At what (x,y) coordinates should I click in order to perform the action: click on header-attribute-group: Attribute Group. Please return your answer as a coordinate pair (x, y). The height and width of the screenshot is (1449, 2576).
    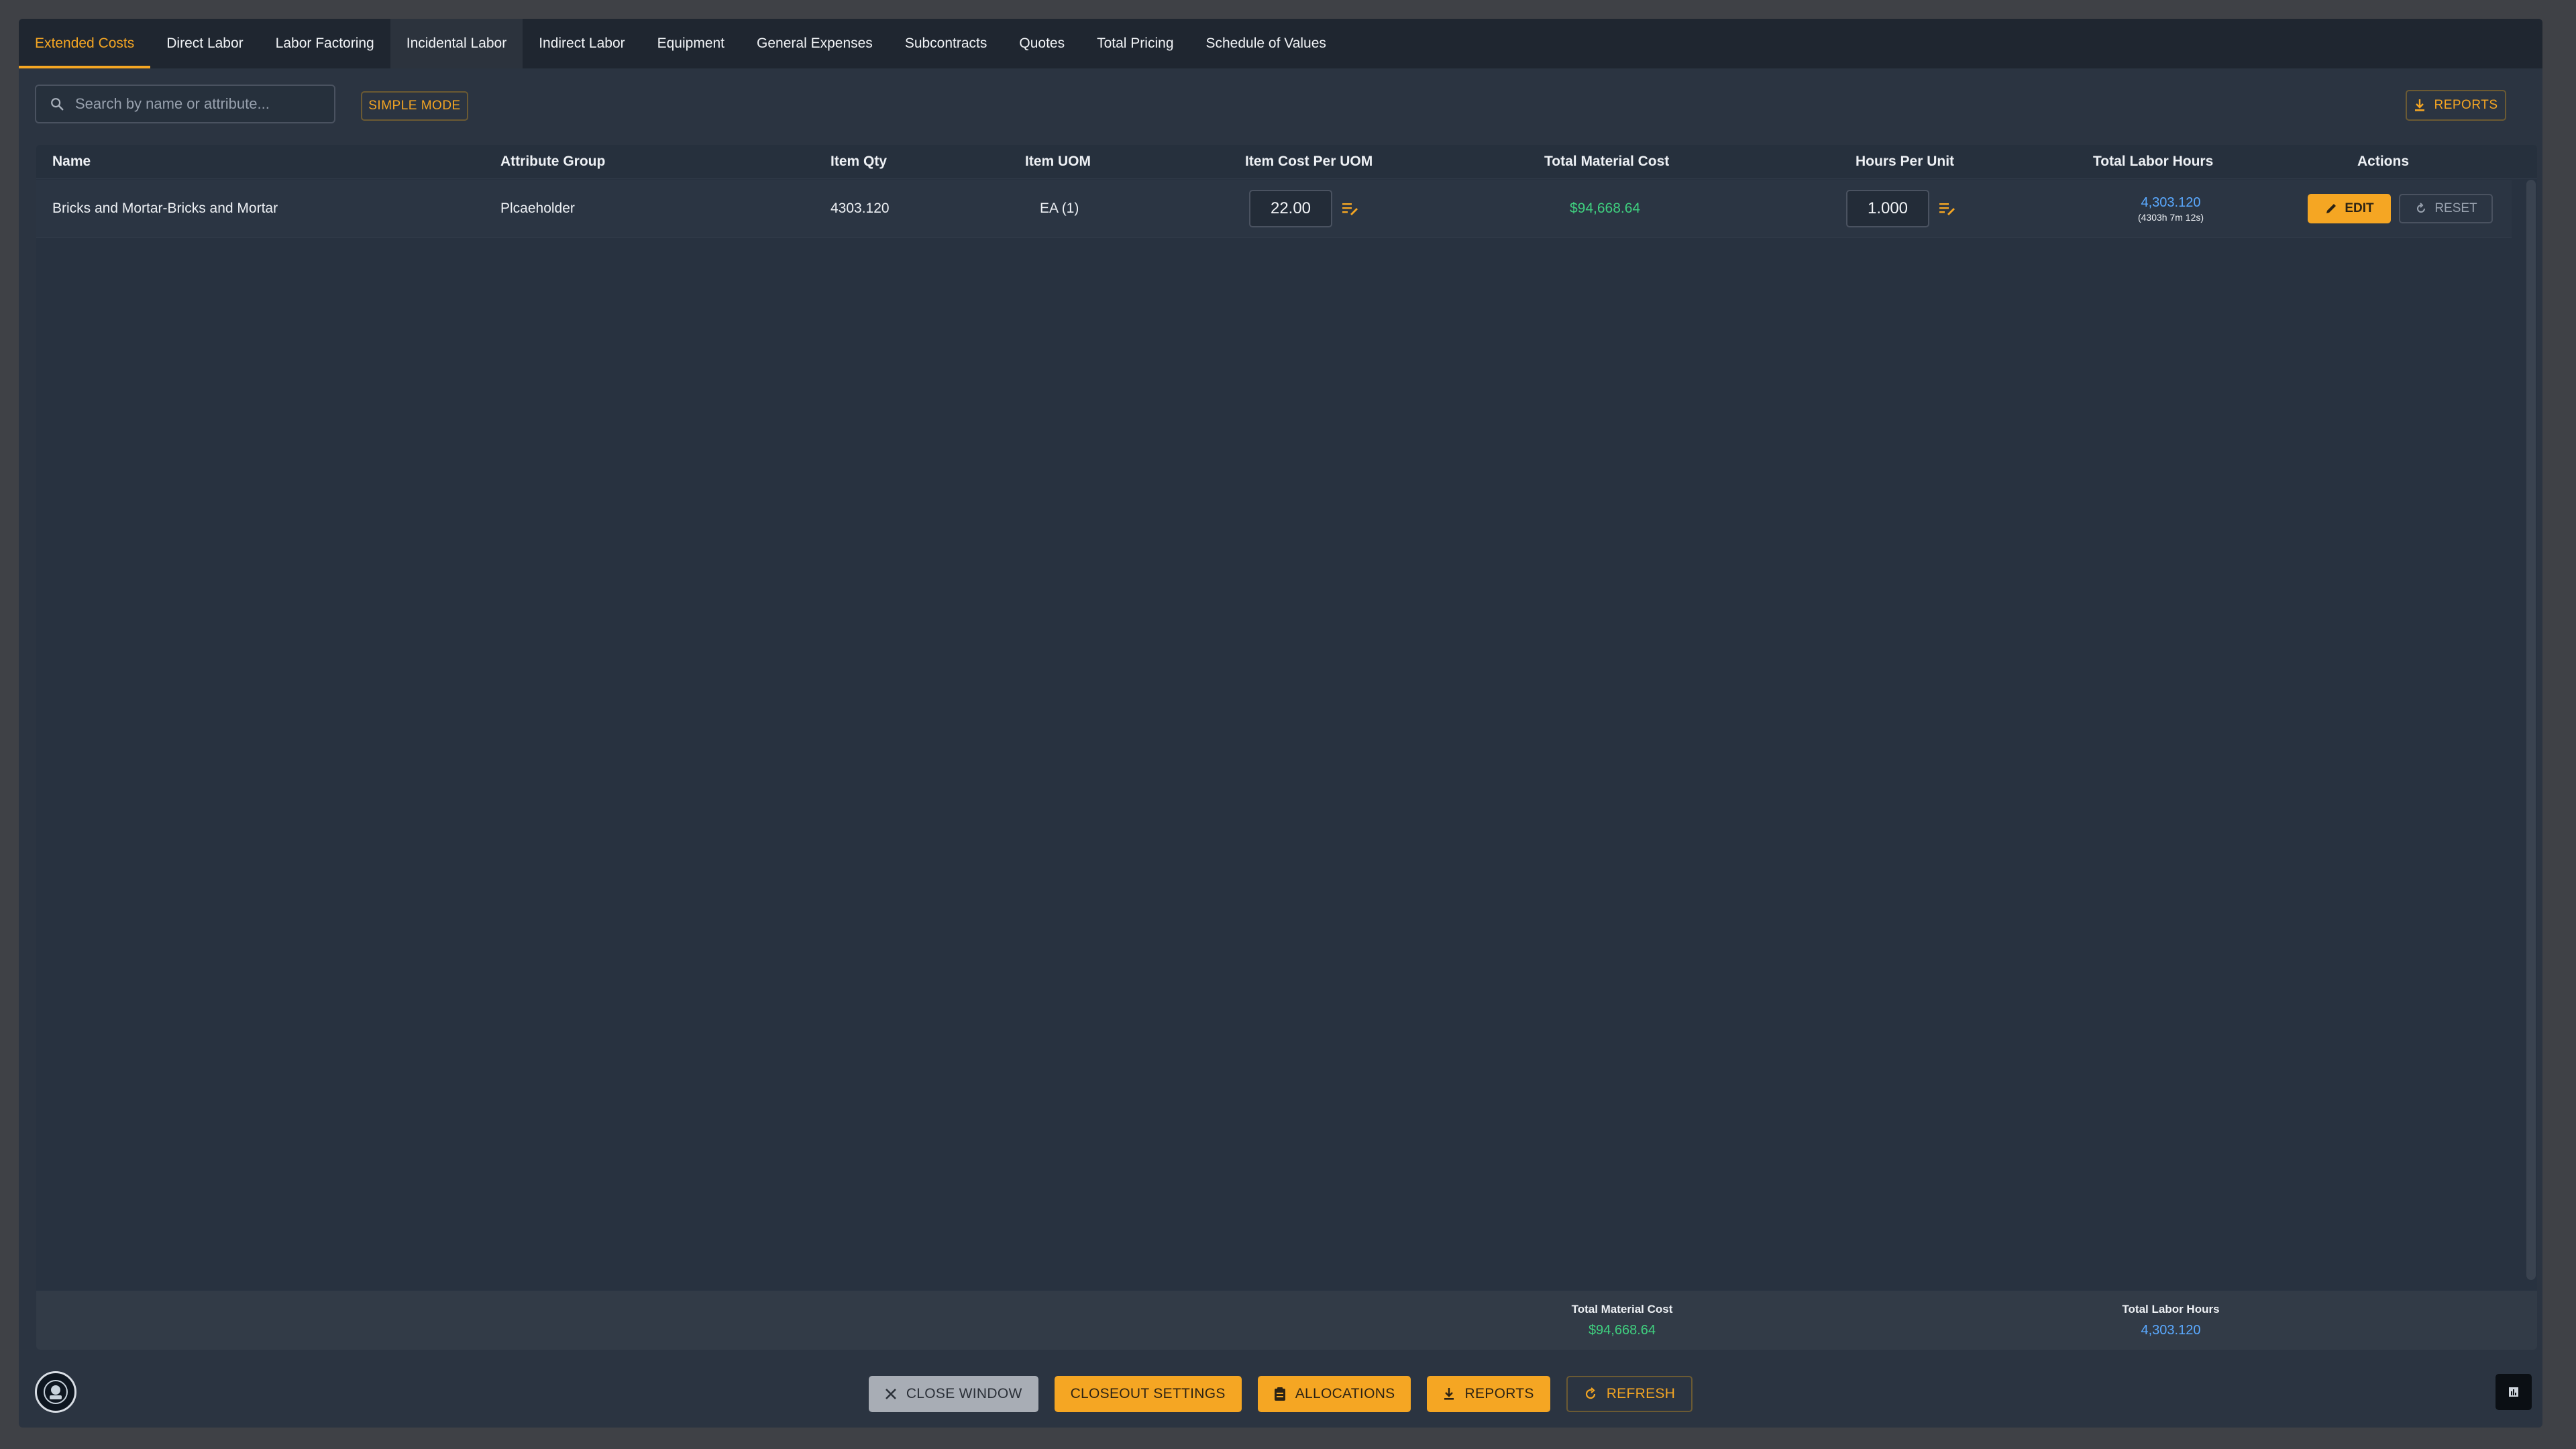
    Looking at the image, I should click on (552, 161).